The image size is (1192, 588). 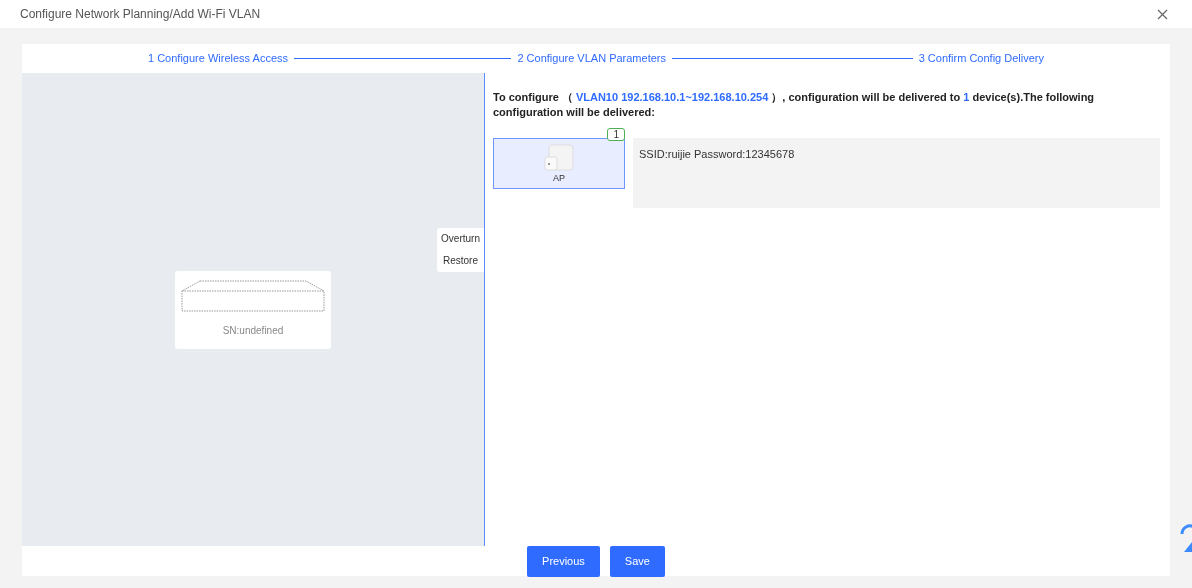 I want to click on step-label: 1 Configure Wireless Access, so click(x=218, y=59).